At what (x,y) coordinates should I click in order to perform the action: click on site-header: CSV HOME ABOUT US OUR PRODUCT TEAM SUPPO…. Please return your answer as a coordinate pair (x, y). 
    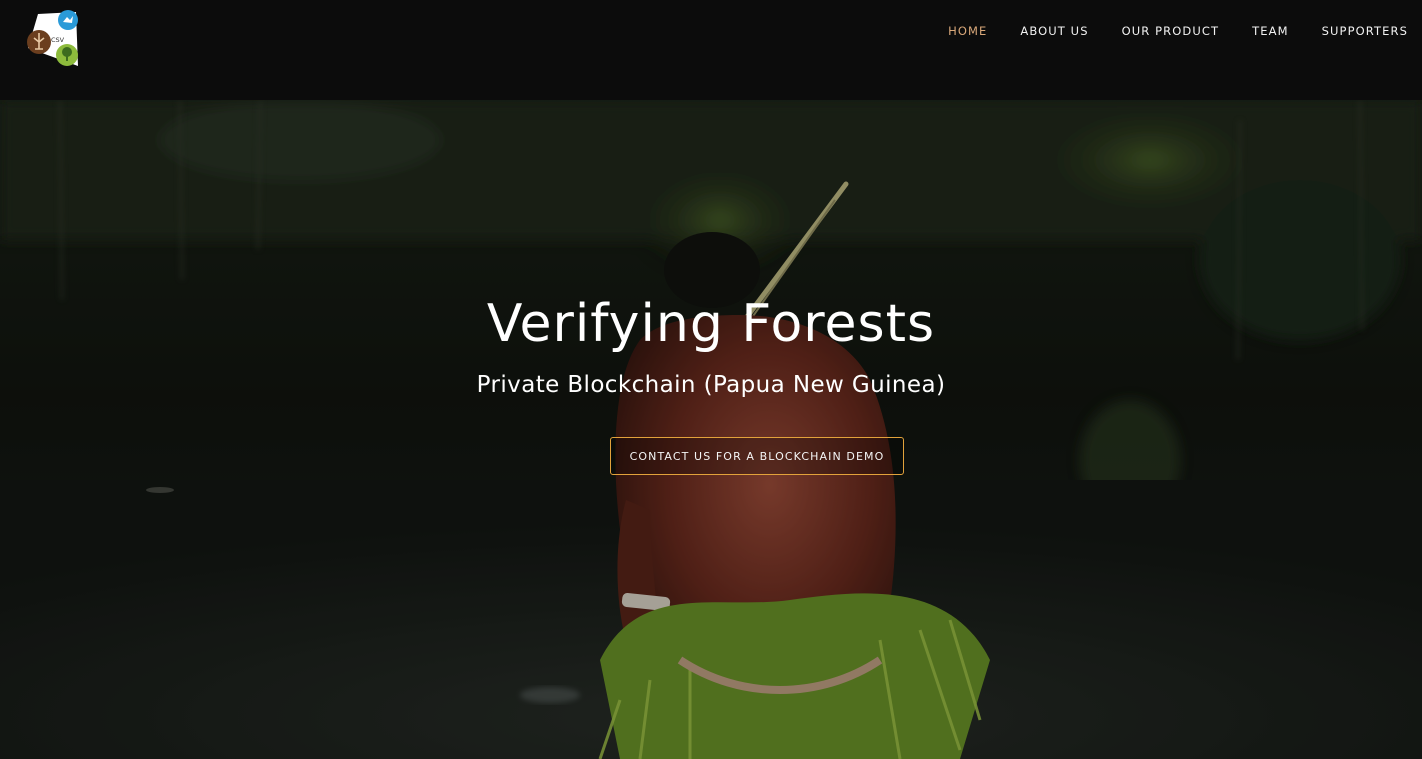
    Looking at the image, I should click on (711, 50).